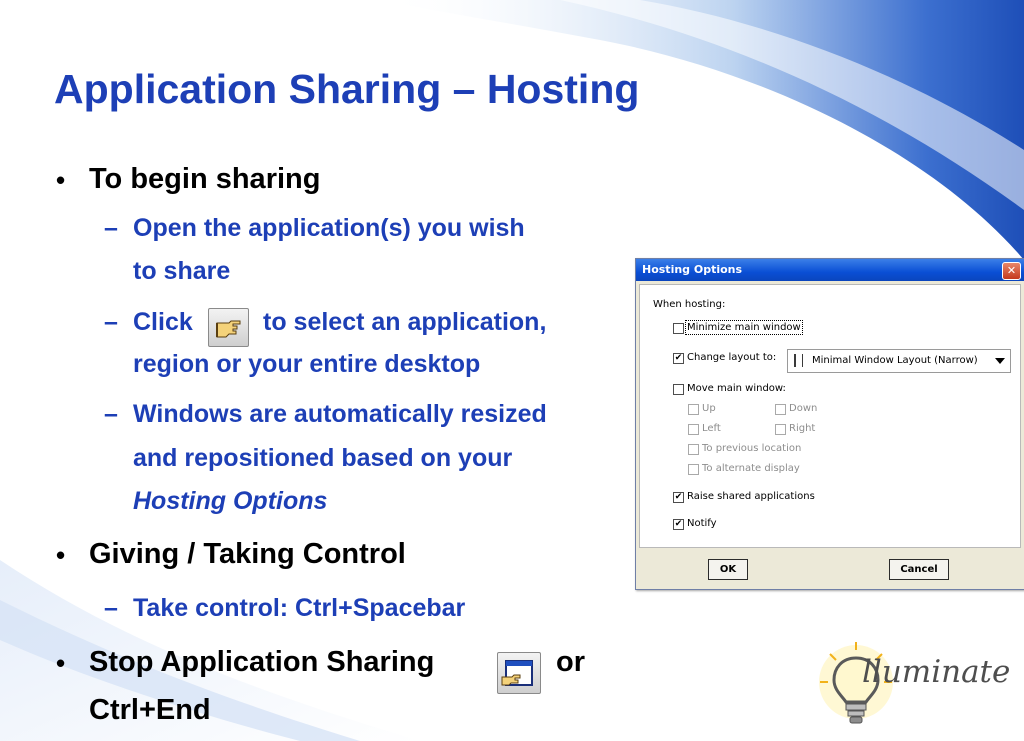  Describe the element at coordinates (830, 270) in the screenshot. I see `dialog-title-bar: Hosting Options ✕` at that location.